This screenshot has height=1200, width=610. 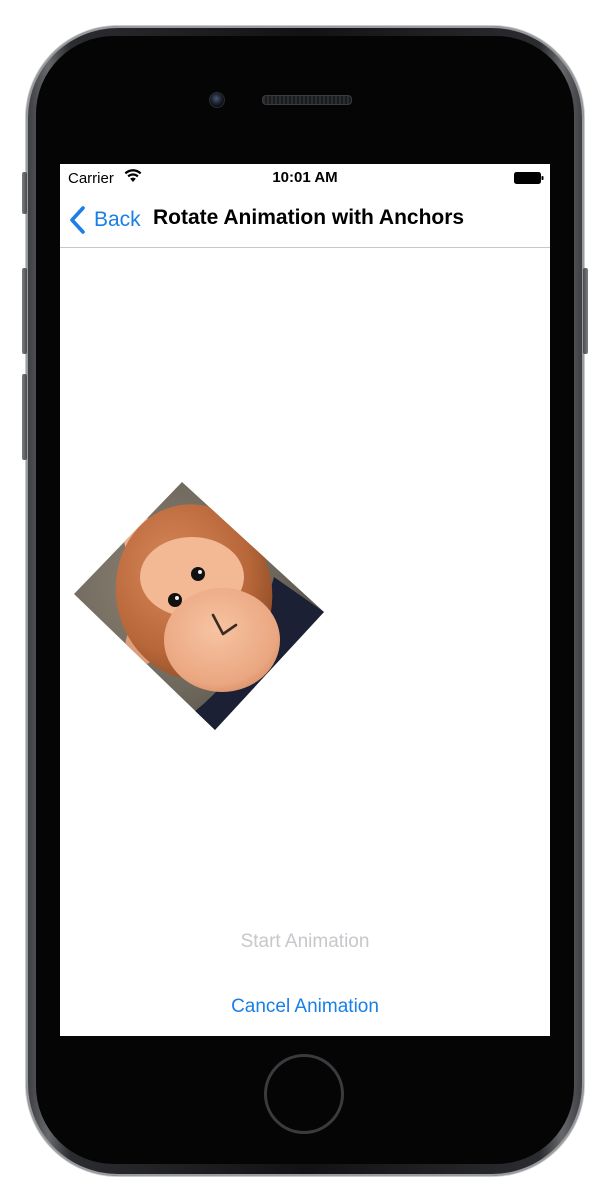 I want to click on mute-switch, so click(x=24, y=193).